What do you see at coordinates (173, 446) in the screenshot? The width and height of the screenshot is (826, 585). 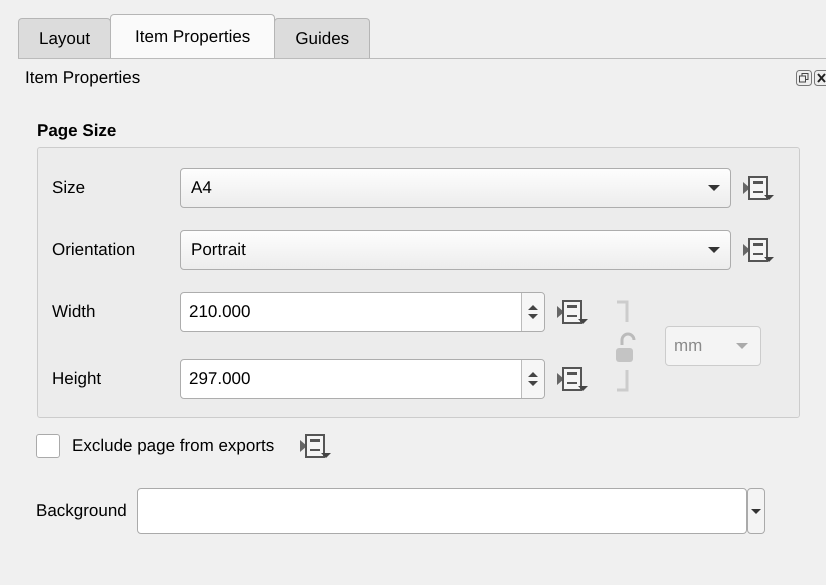 I see `checkbox-label: Exclude page from exports` at bounding box center [173, 446].